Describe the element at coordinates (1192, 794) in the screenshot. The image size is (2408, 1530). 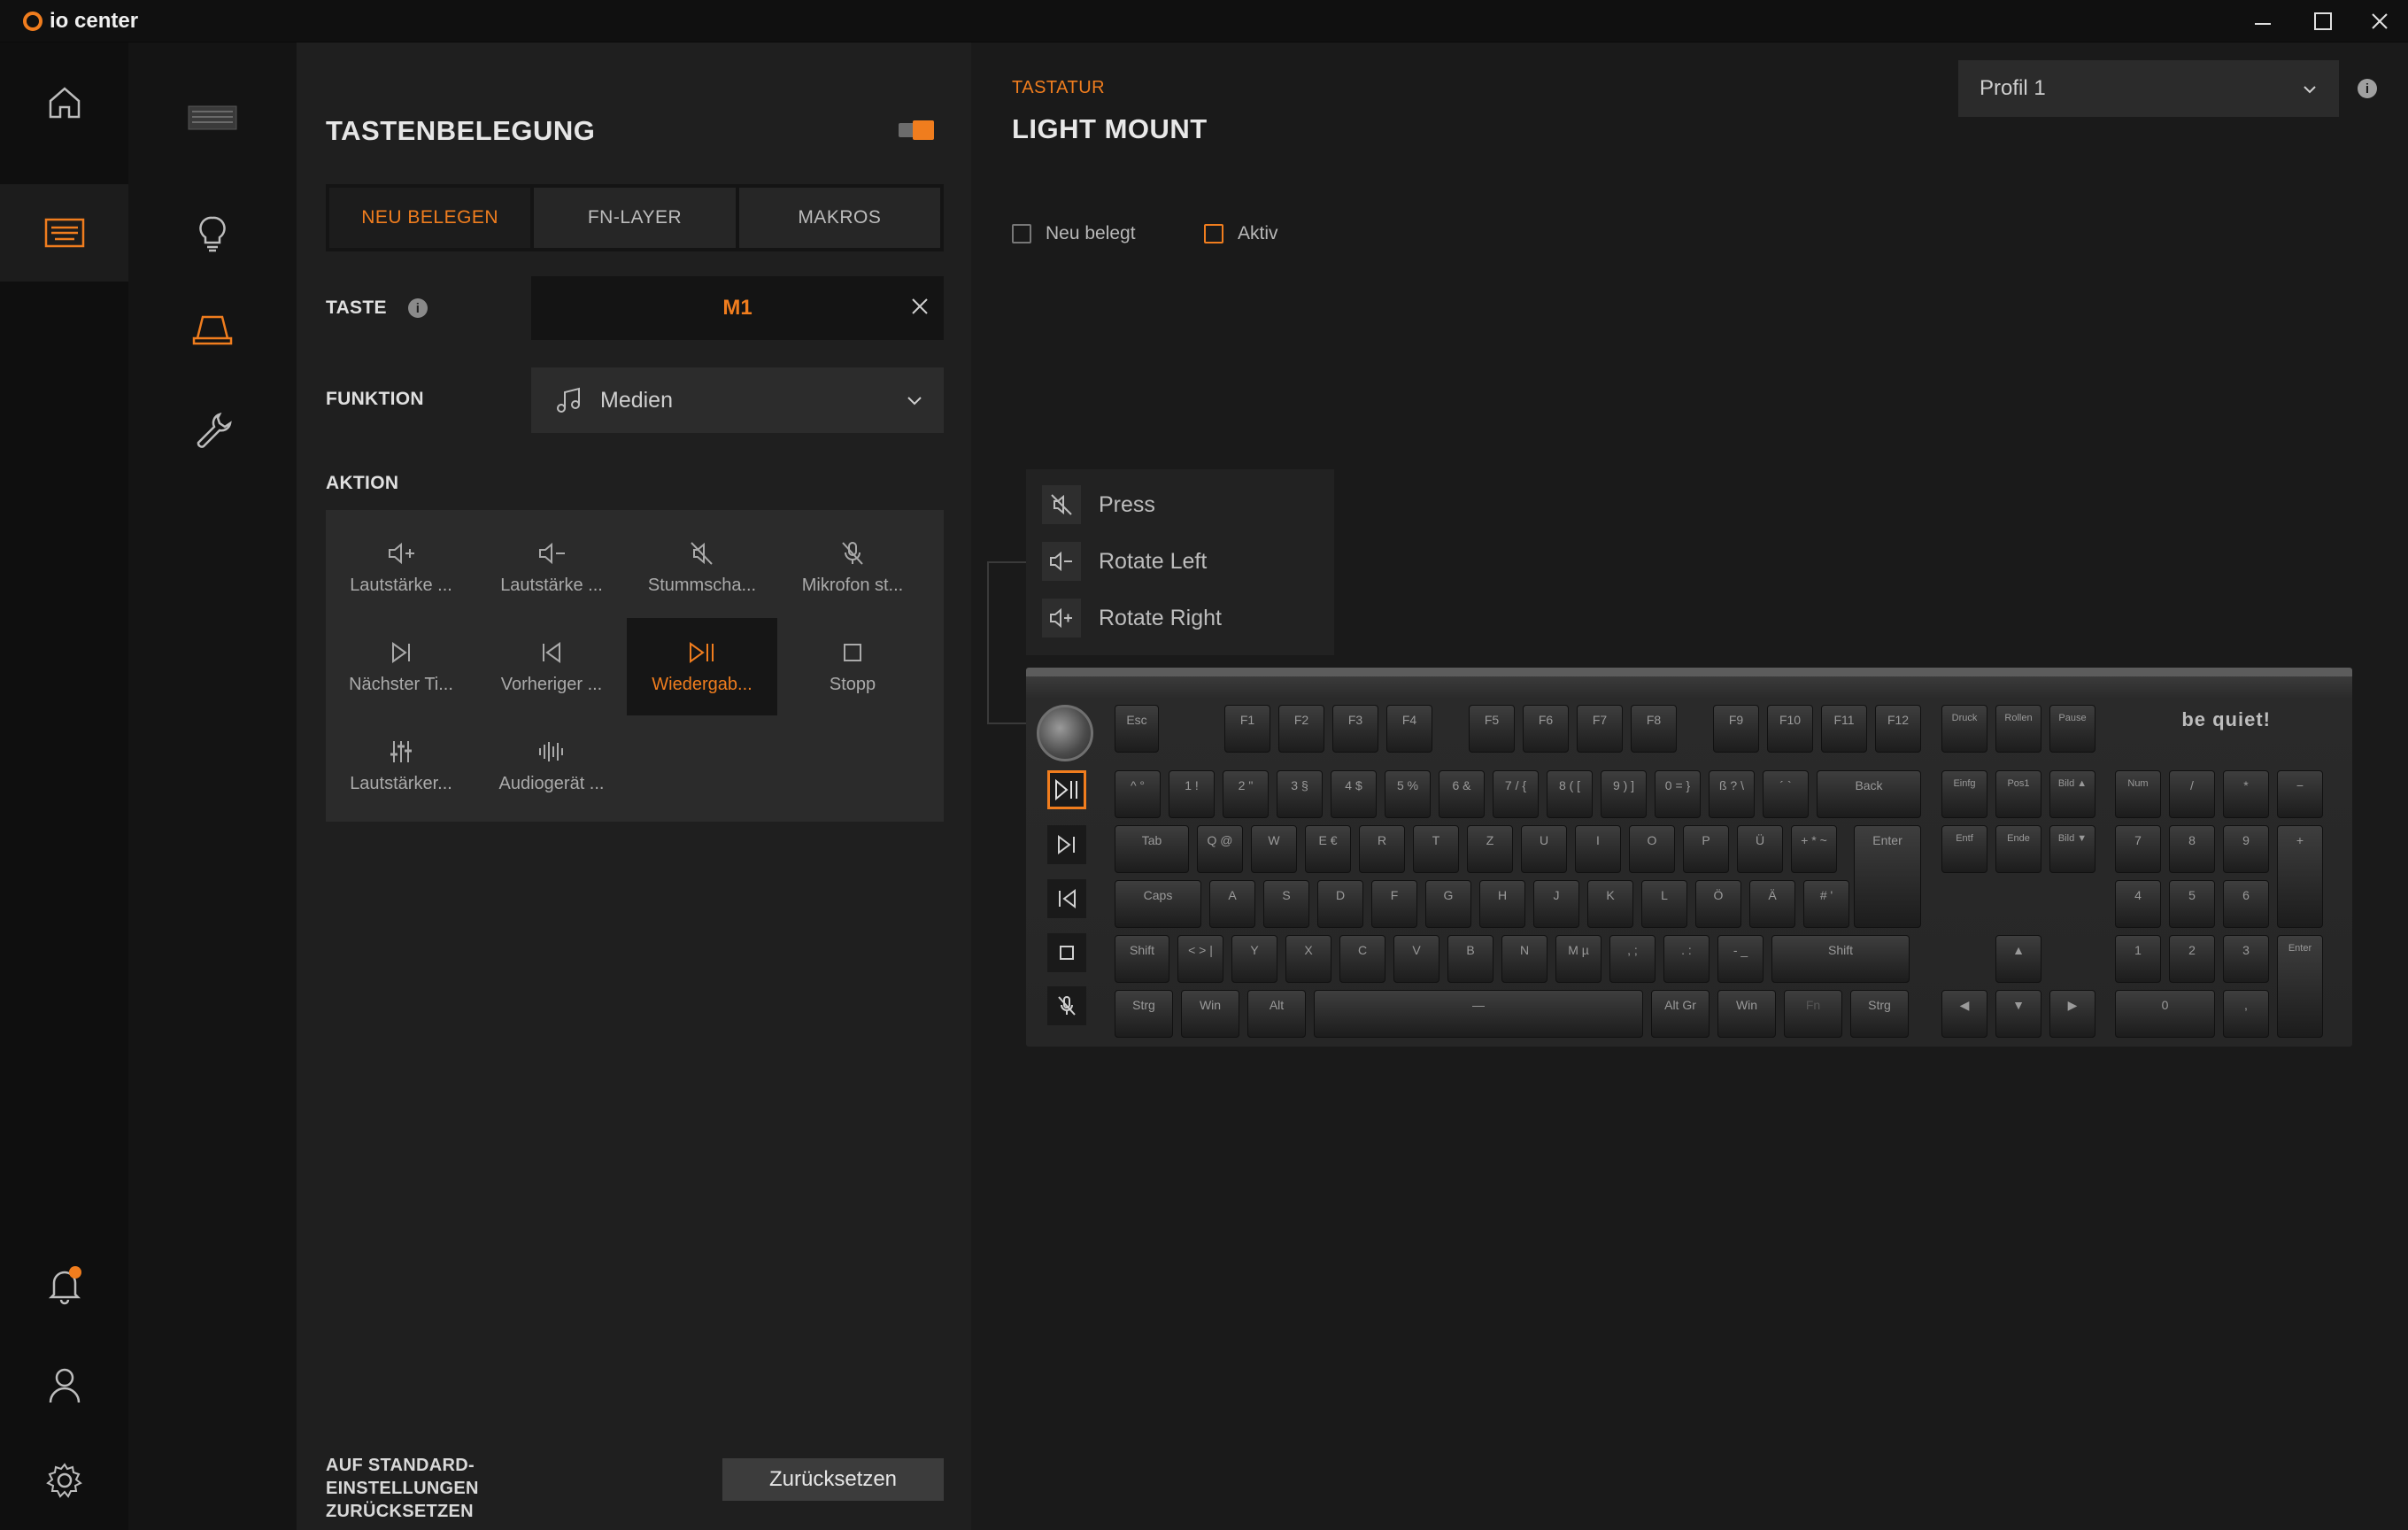
I see `key-1: 1 !` at that location.